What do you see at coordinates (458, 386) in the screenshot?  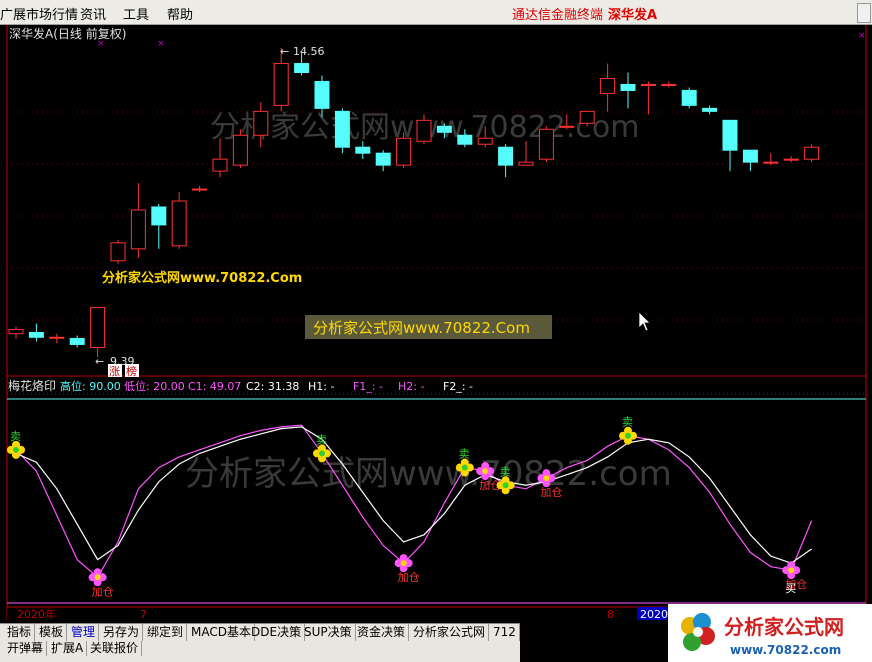 I see `indicator-label: F2_: -` at bounding box center [458, 386].